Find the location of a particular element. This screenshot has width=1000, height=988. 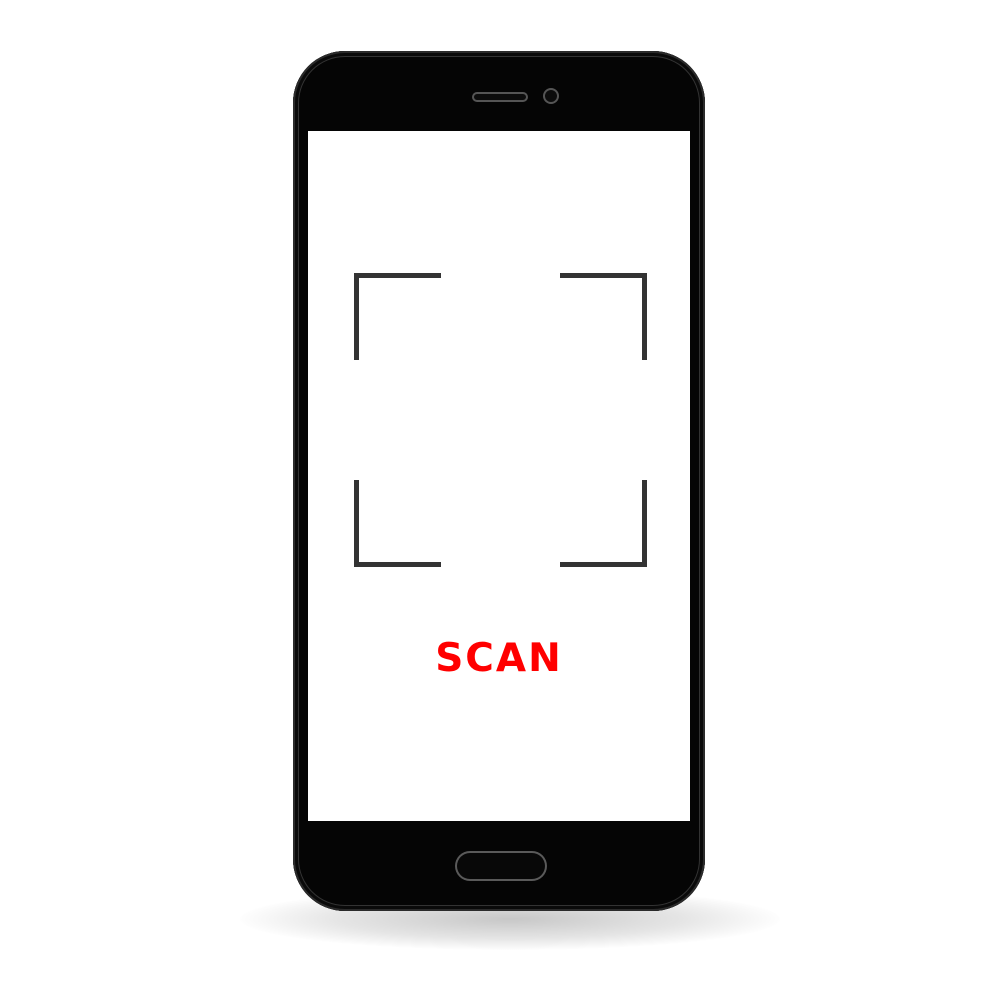

scan-frame-corner-top-right is located at coordinates (603, 316).